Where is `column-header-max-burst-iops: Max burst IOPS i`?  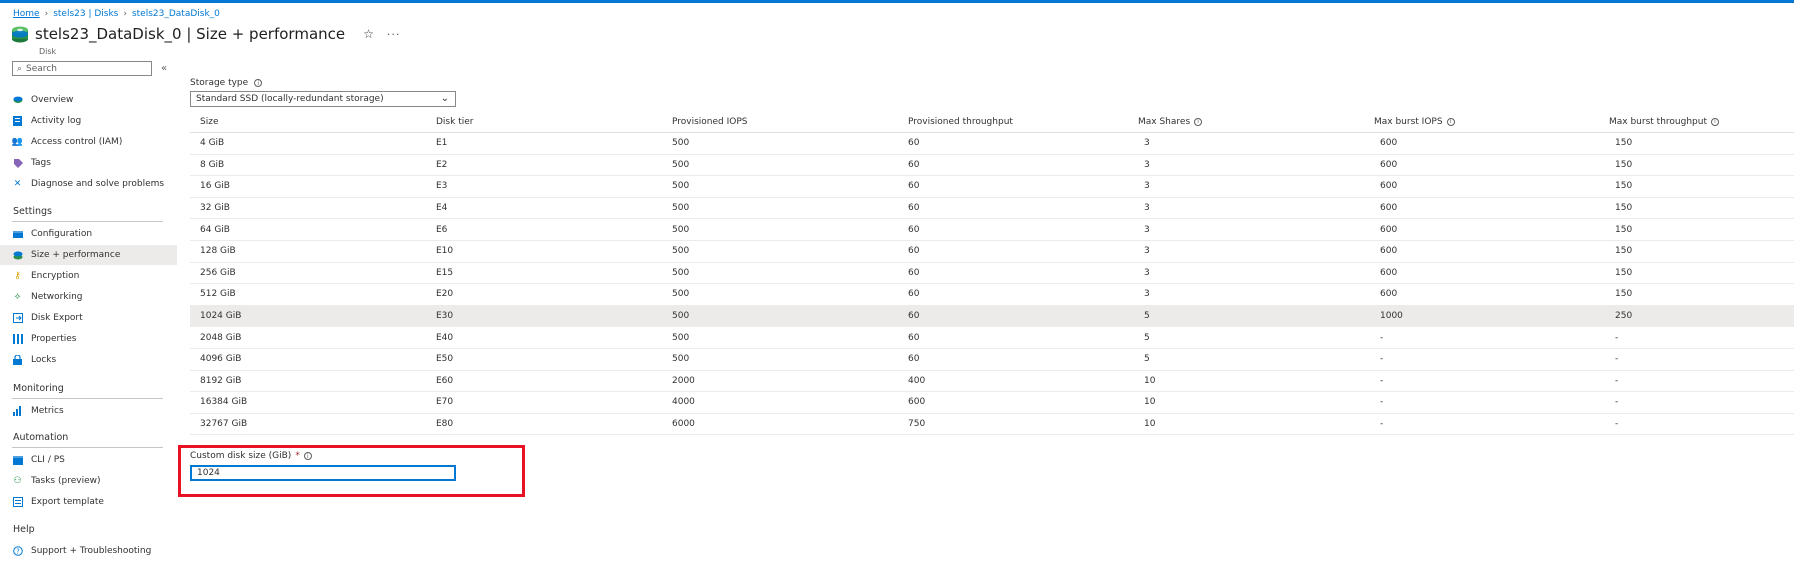 column-header-max-burst-iops: Max burst IOPS i is located at coordinates (1414, 121).